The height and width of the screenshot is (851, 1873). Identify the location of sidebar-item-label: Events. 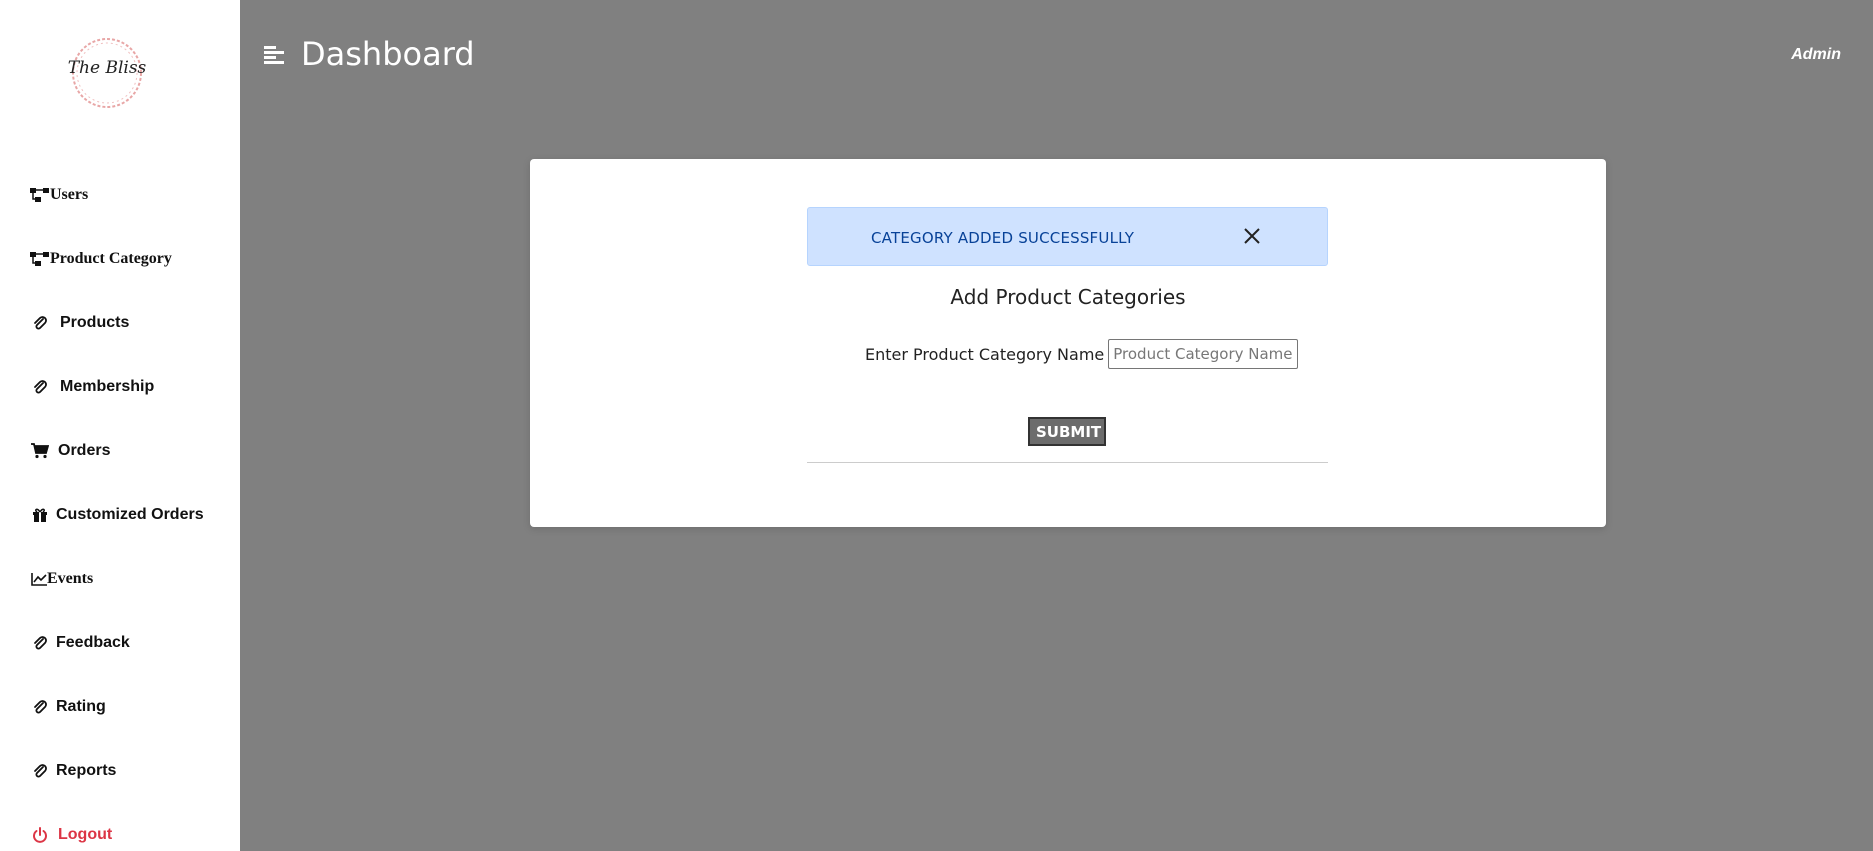
(70, 578).